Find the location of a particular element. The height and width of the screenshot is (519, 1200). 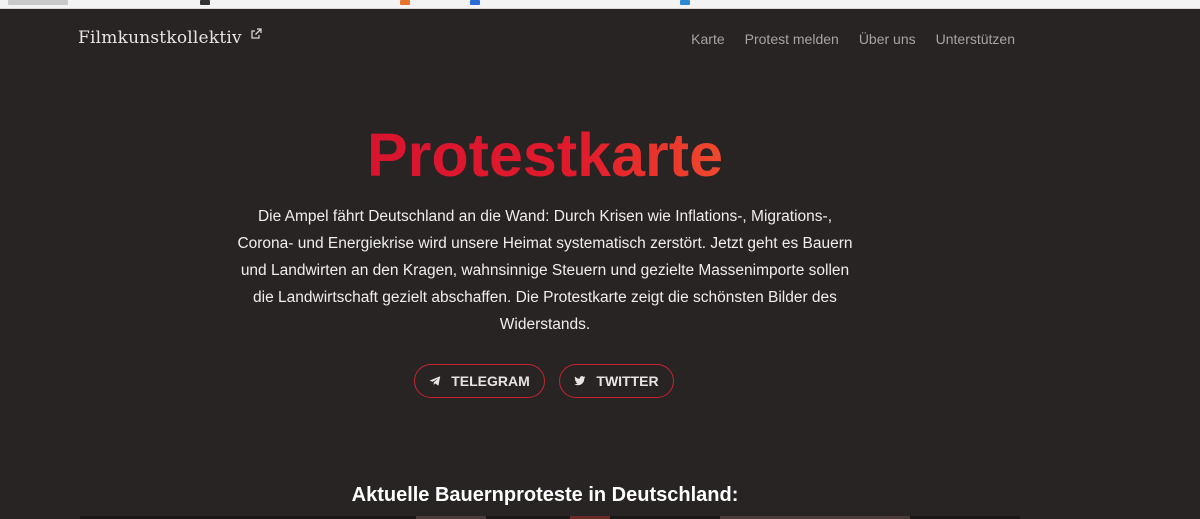

twitter-label: TWITTER is located at coordinates (627, 381).